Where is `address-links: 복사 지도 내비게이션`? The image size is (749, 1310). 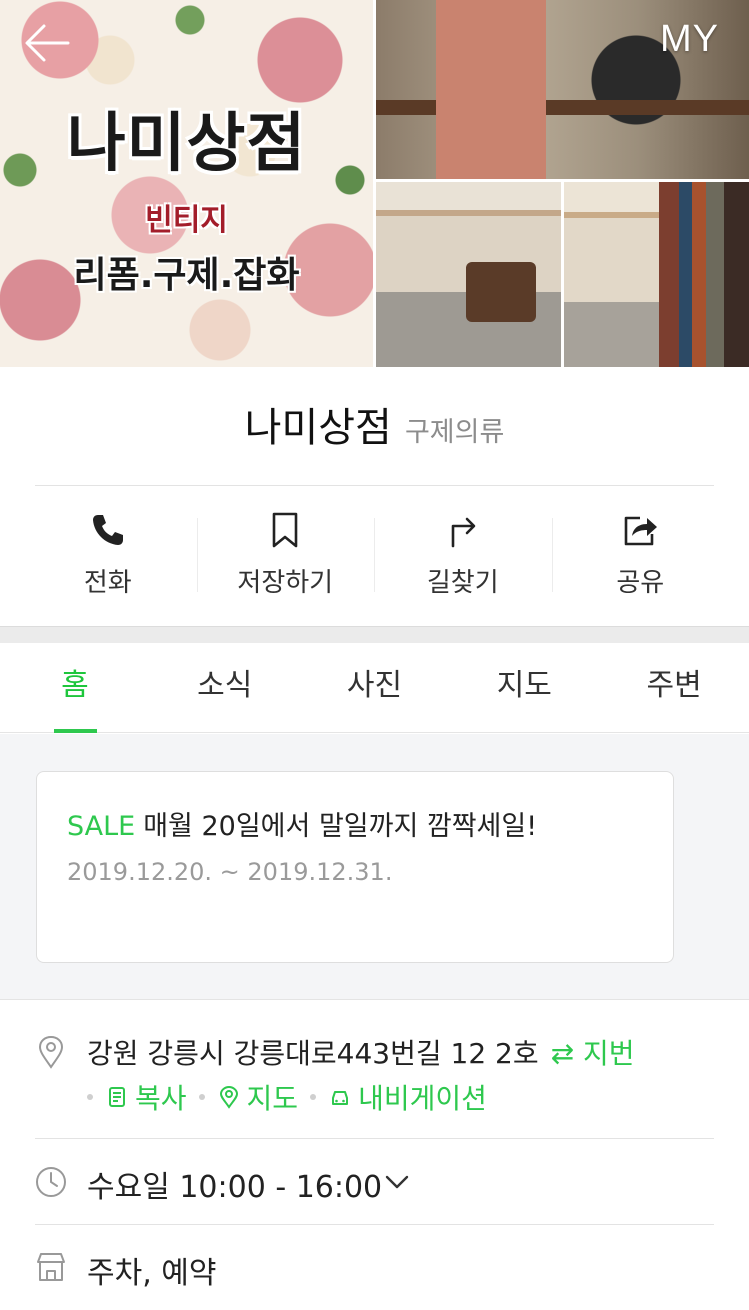 address-links: 복사 지도 내비게이션 is located at coordinates (287, 1097).